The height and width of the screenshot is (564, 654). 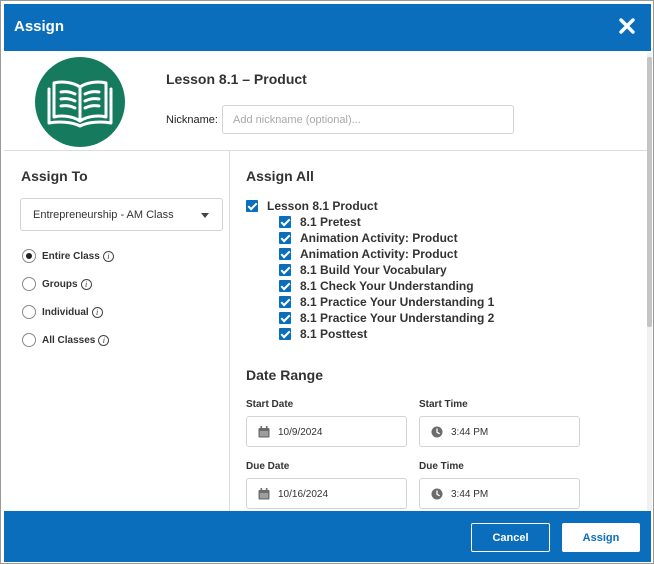 I want to click on due-date-value: 10/16/2024, so click(x=303, y=494).